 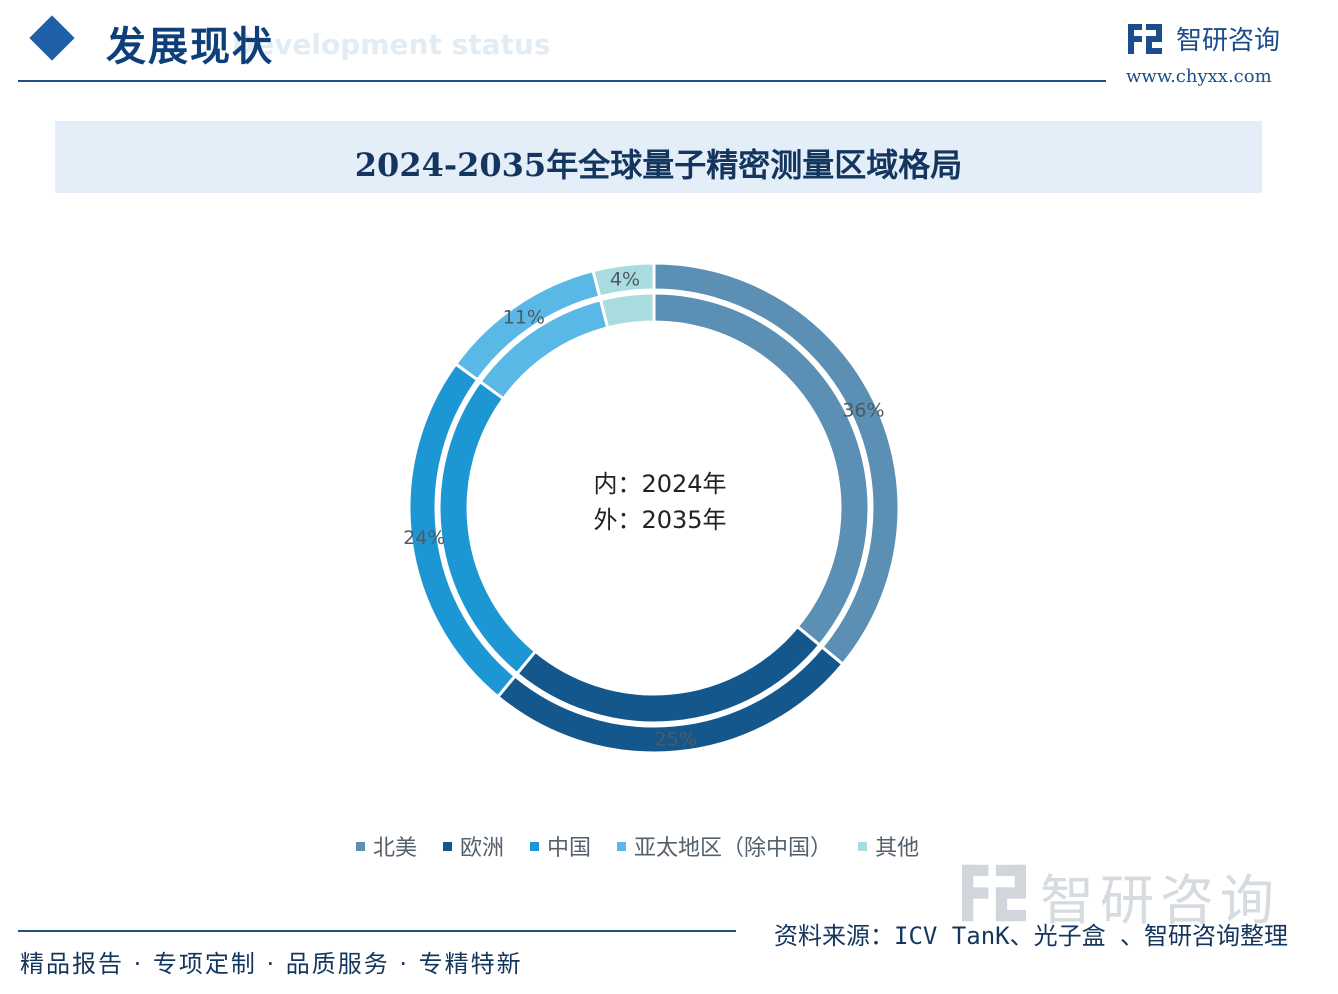 I want to click on data-label-2: 24%, so click(x=424, y=538).